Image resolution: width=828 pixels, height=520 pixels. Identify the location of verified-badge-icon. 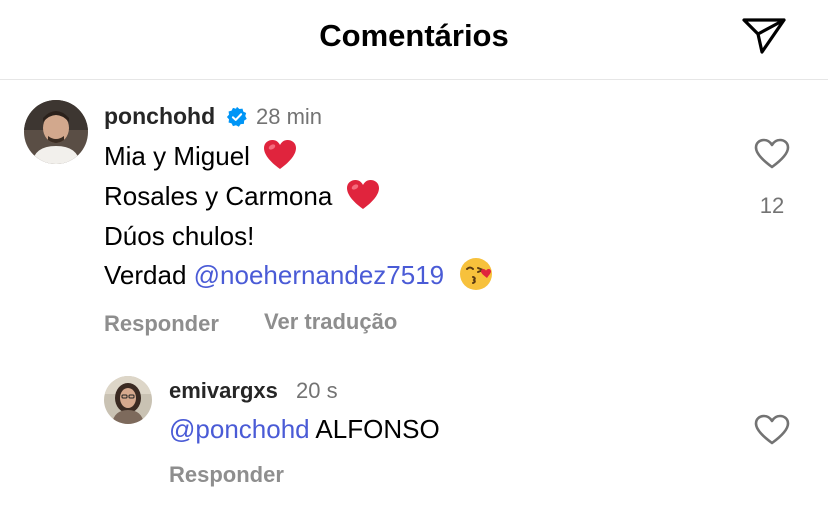
(236, 116).